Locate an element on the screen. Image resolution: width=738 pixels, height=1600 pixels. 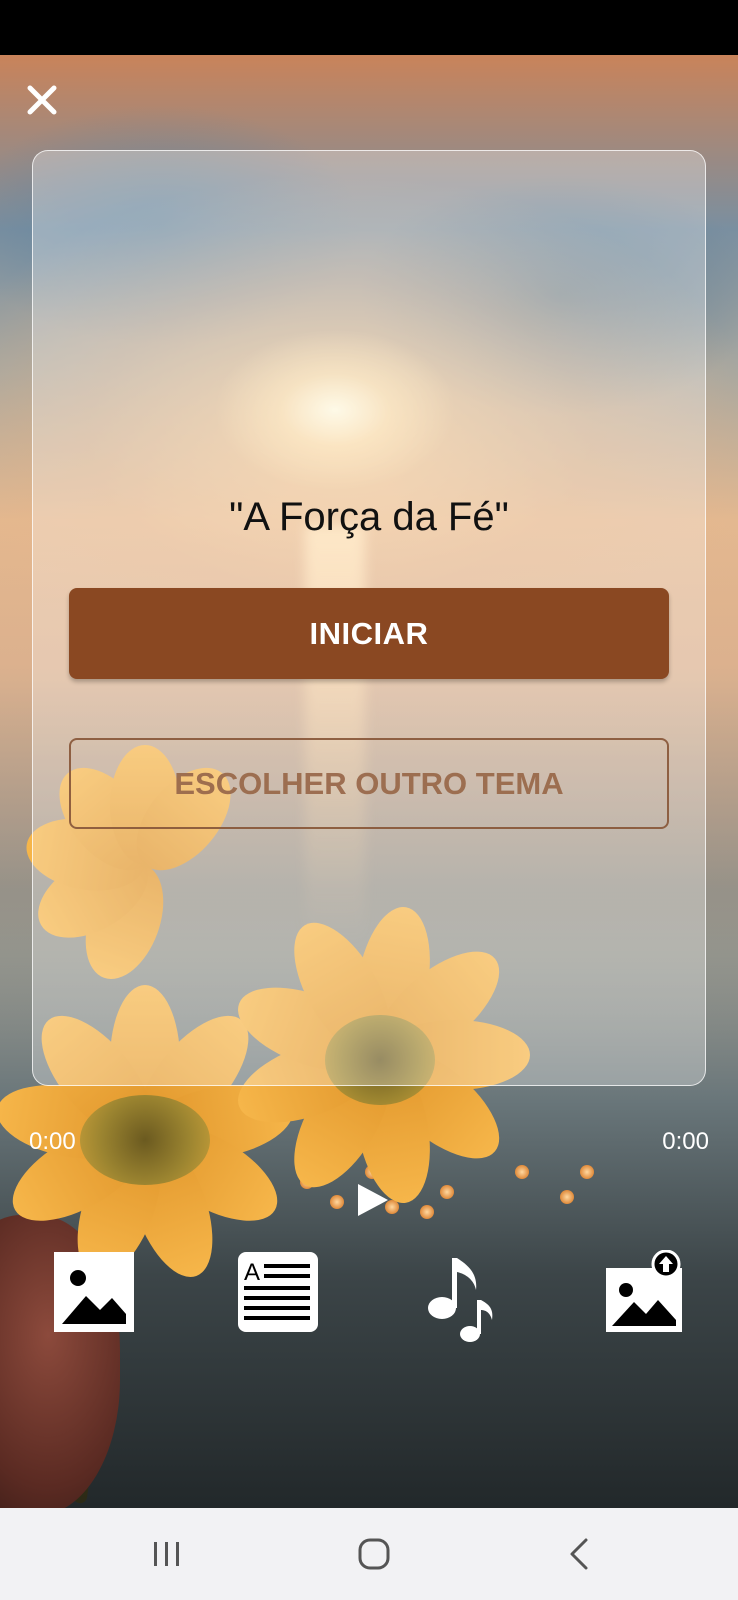
current-time: 0:00 is located at coordinates (52, 1141).